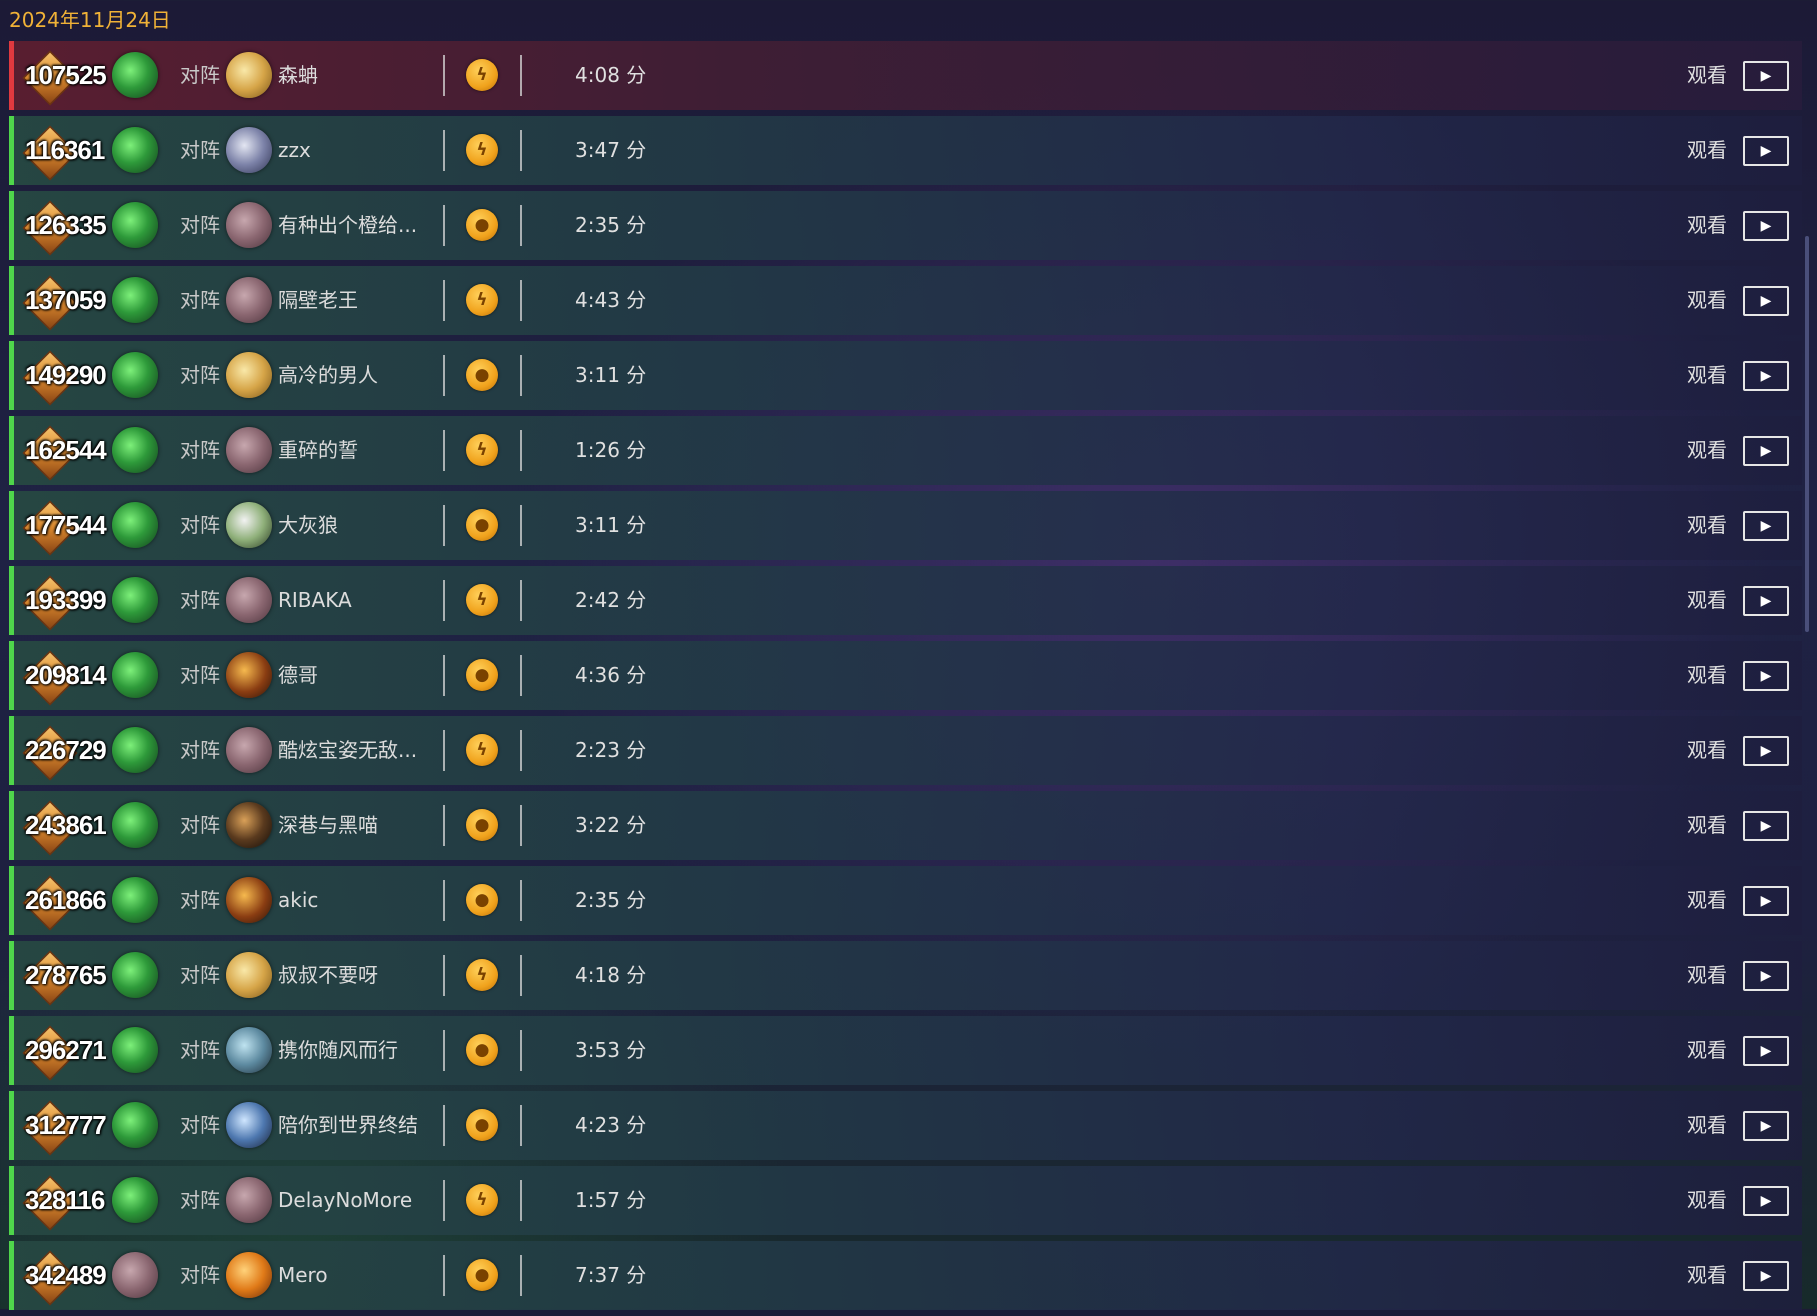 This screenshot has width=1817, height=1316. I want to click on match-row: 177544 对阵 大灰狼 ● 3:11 分 观看 ▶, so click(905, 525).